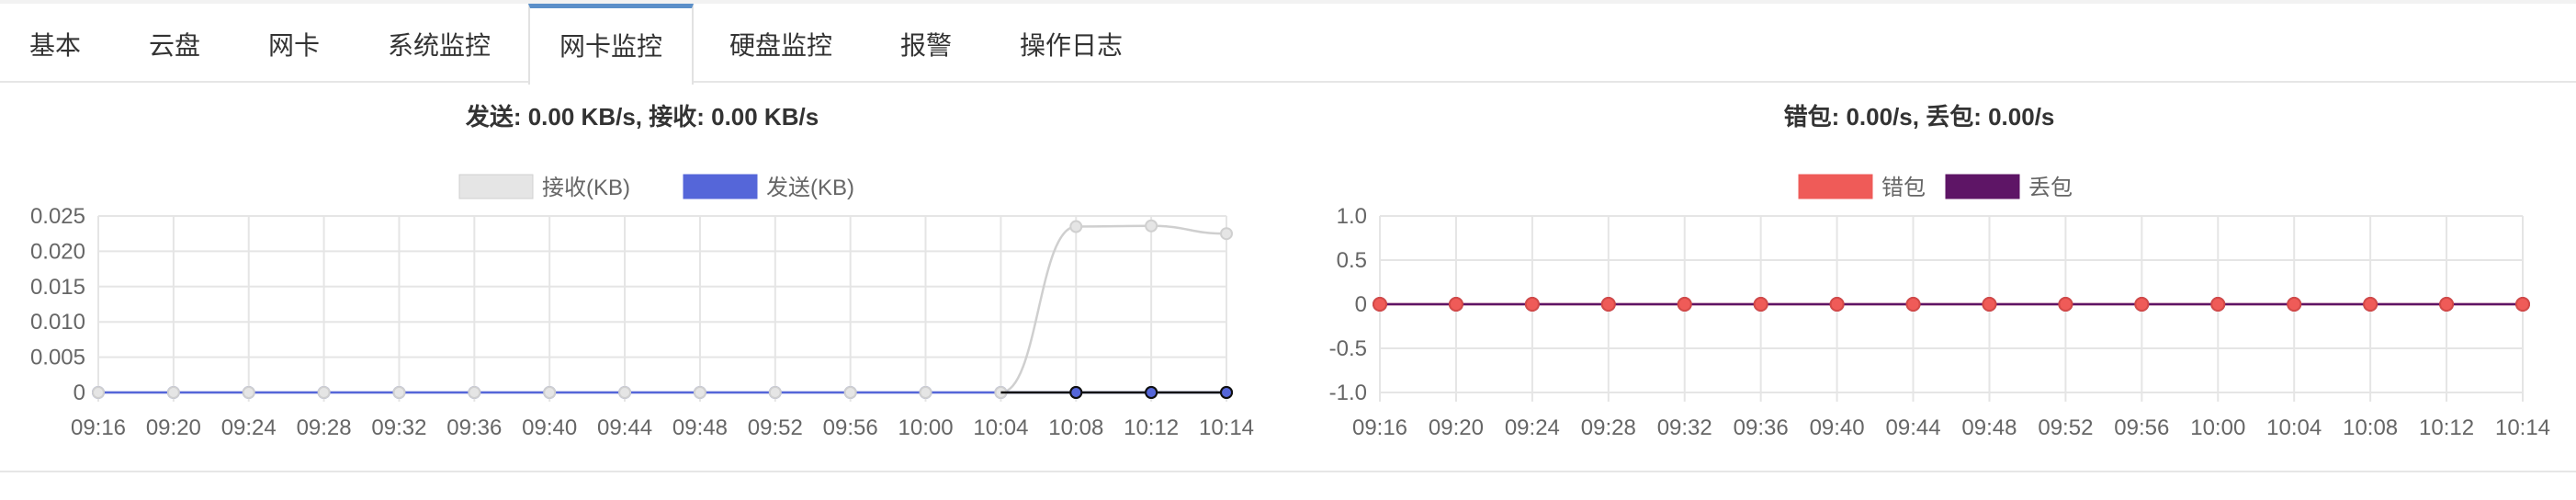 This screenshot has width=2576, height=500. I want to click on tab-basic: 基本, so click(55, 43).